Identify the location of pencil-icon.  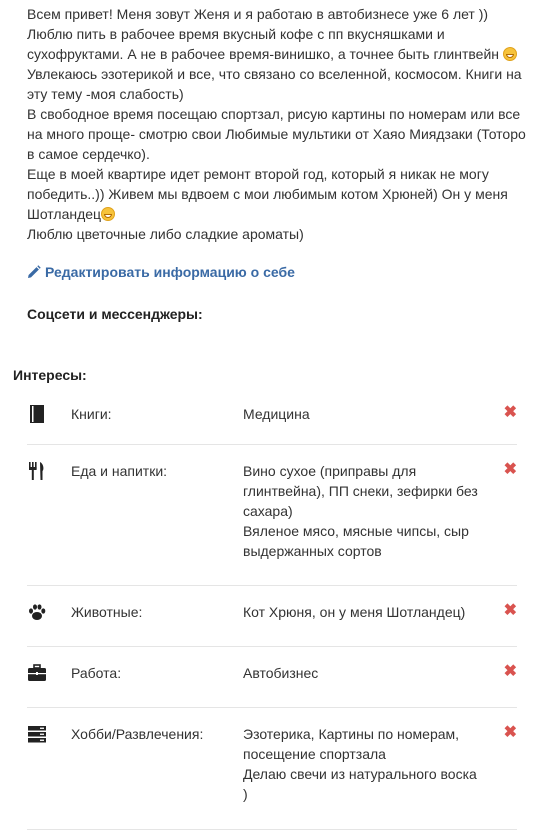
(34, 271).